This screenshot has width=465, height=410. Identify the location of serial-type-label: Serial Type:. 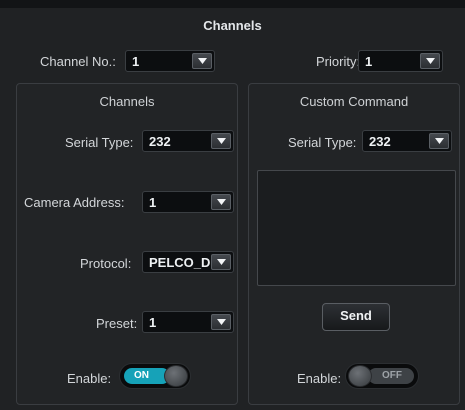
(99, 142).